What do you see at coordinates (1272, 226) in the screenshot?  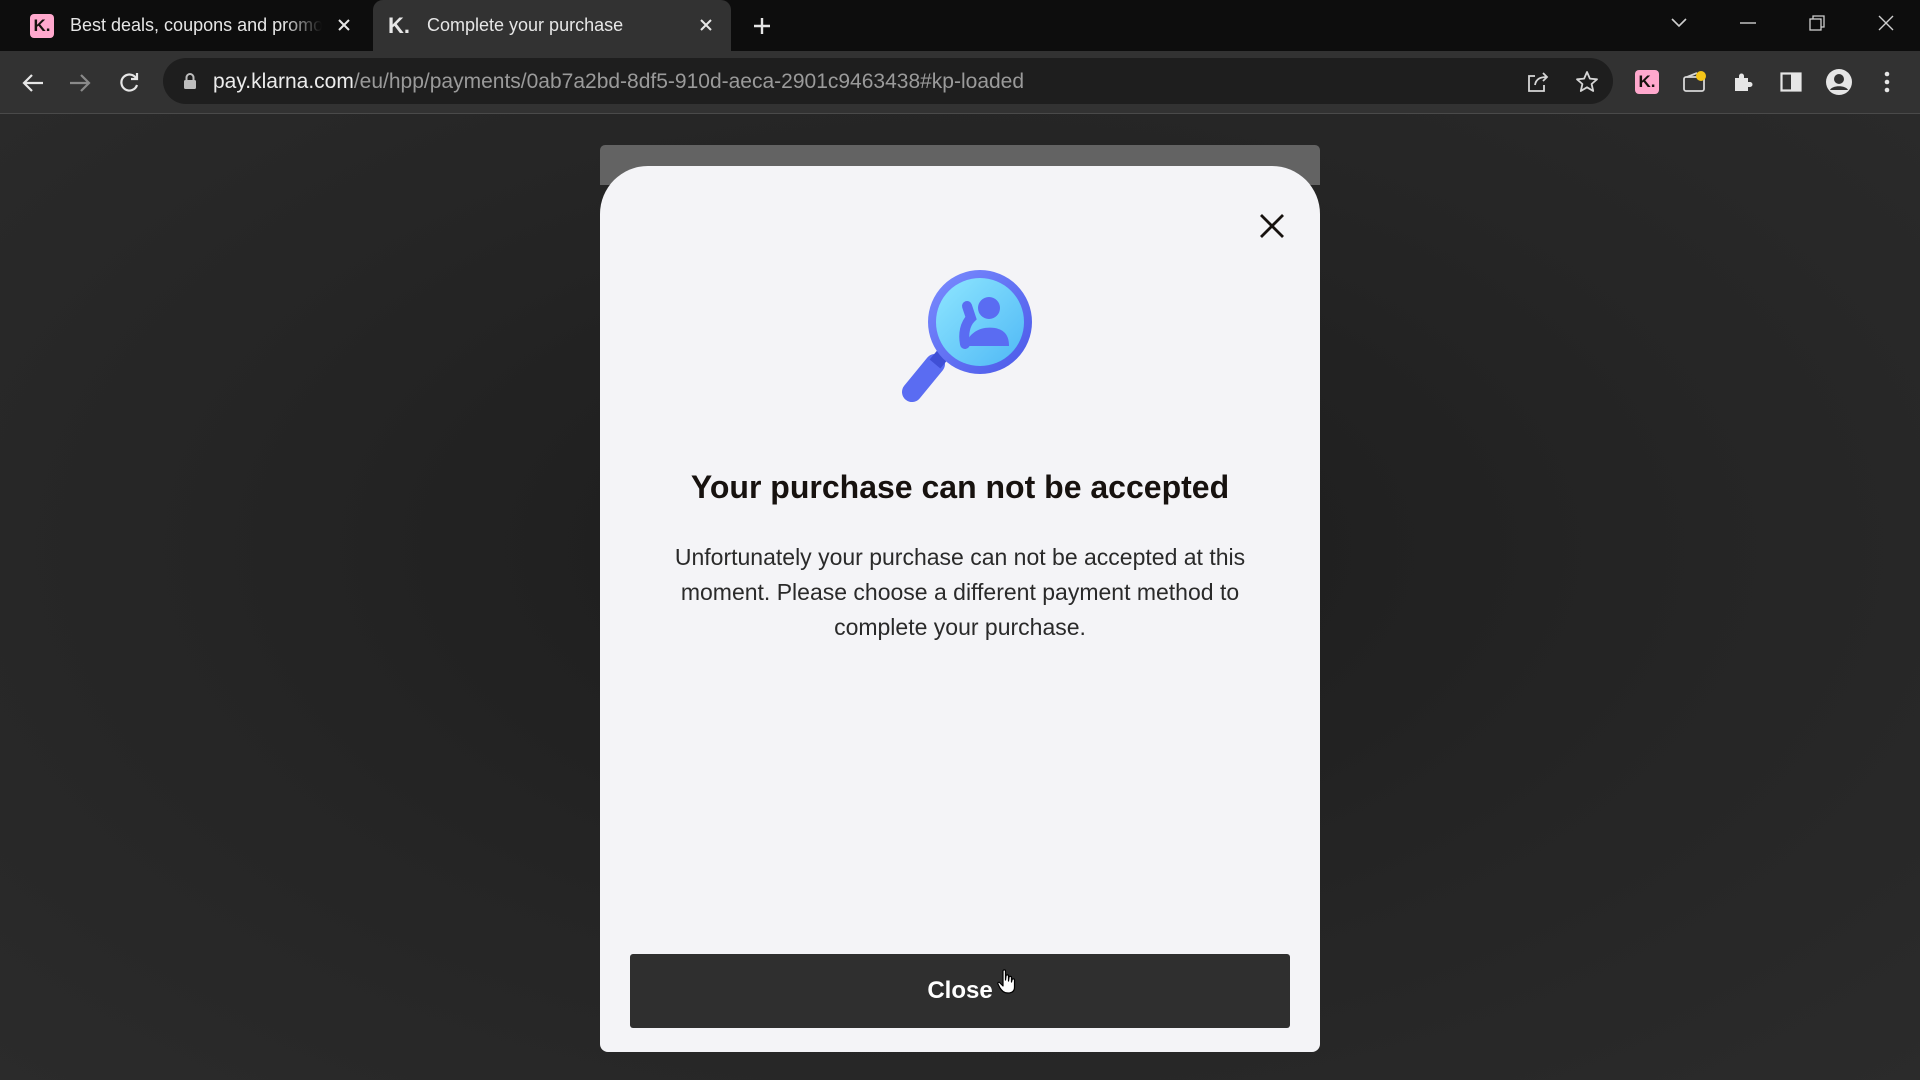 I see `close-icon` at bounding box center [1272, 226].